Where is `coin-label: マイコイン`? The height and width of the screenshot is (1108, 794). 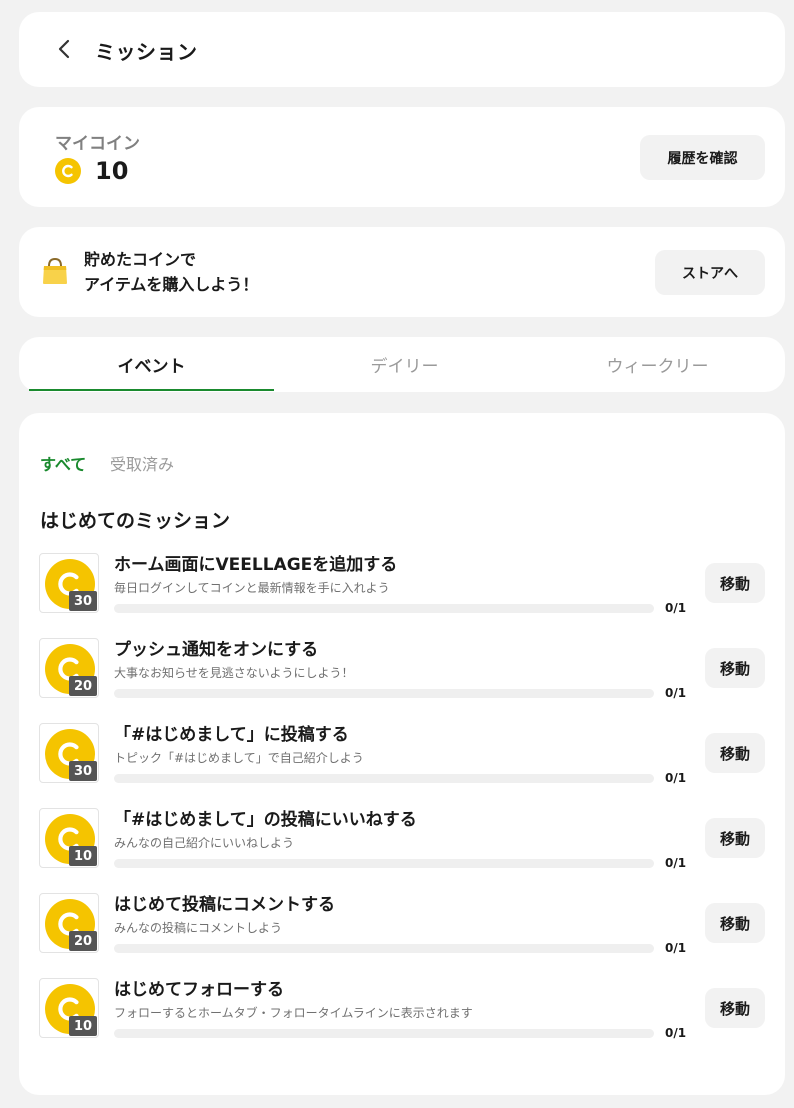
coin-label: マイコイン is located at coordinates (97, 144).